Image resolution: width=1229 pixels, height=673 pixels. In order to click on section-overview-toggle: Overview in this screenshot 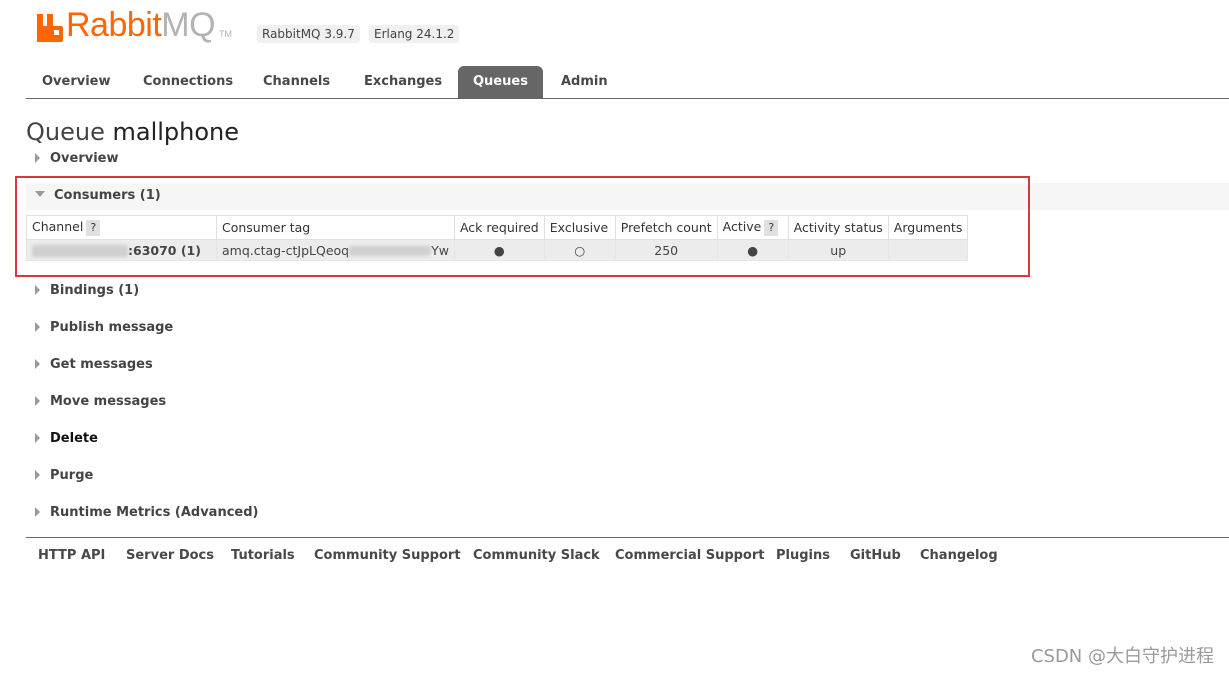, I will do `click(77, 159)`.